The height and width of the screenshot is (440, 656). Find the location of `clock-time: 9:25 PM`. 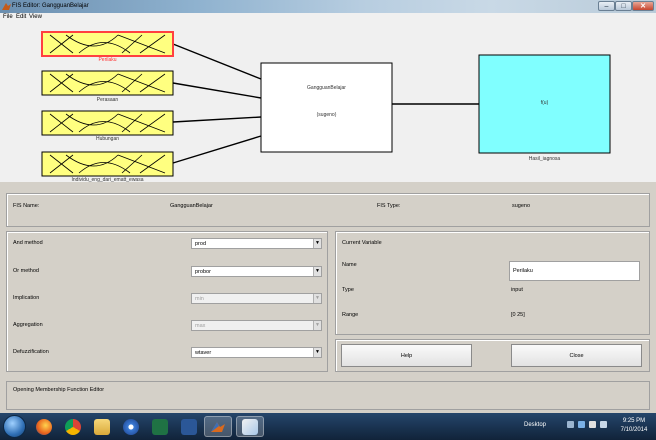

clock-time: 9:25 PM is located at coordinates (634, 421).